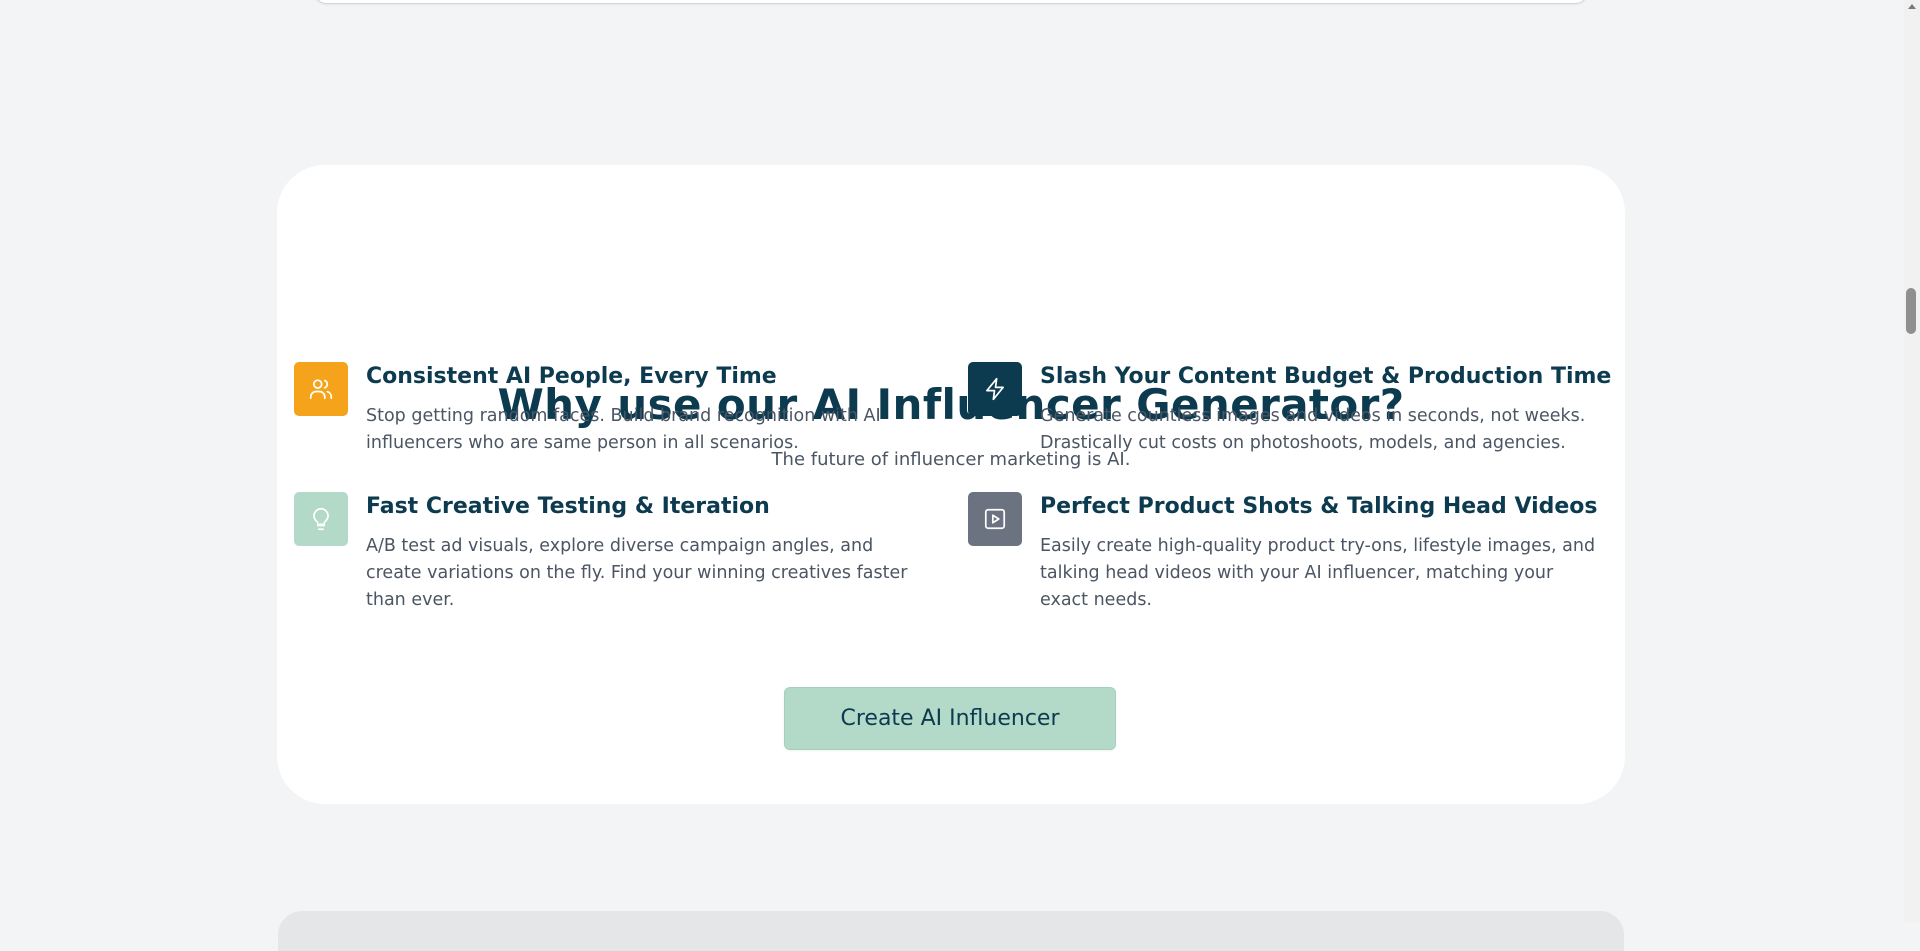 Image resolution: width=1920 pixels, height=951 pixels. Describe the element at coordinates (568, 506) in the screenshot. I see `feature-title: Fast Creative Testing & Iteration` at that location.